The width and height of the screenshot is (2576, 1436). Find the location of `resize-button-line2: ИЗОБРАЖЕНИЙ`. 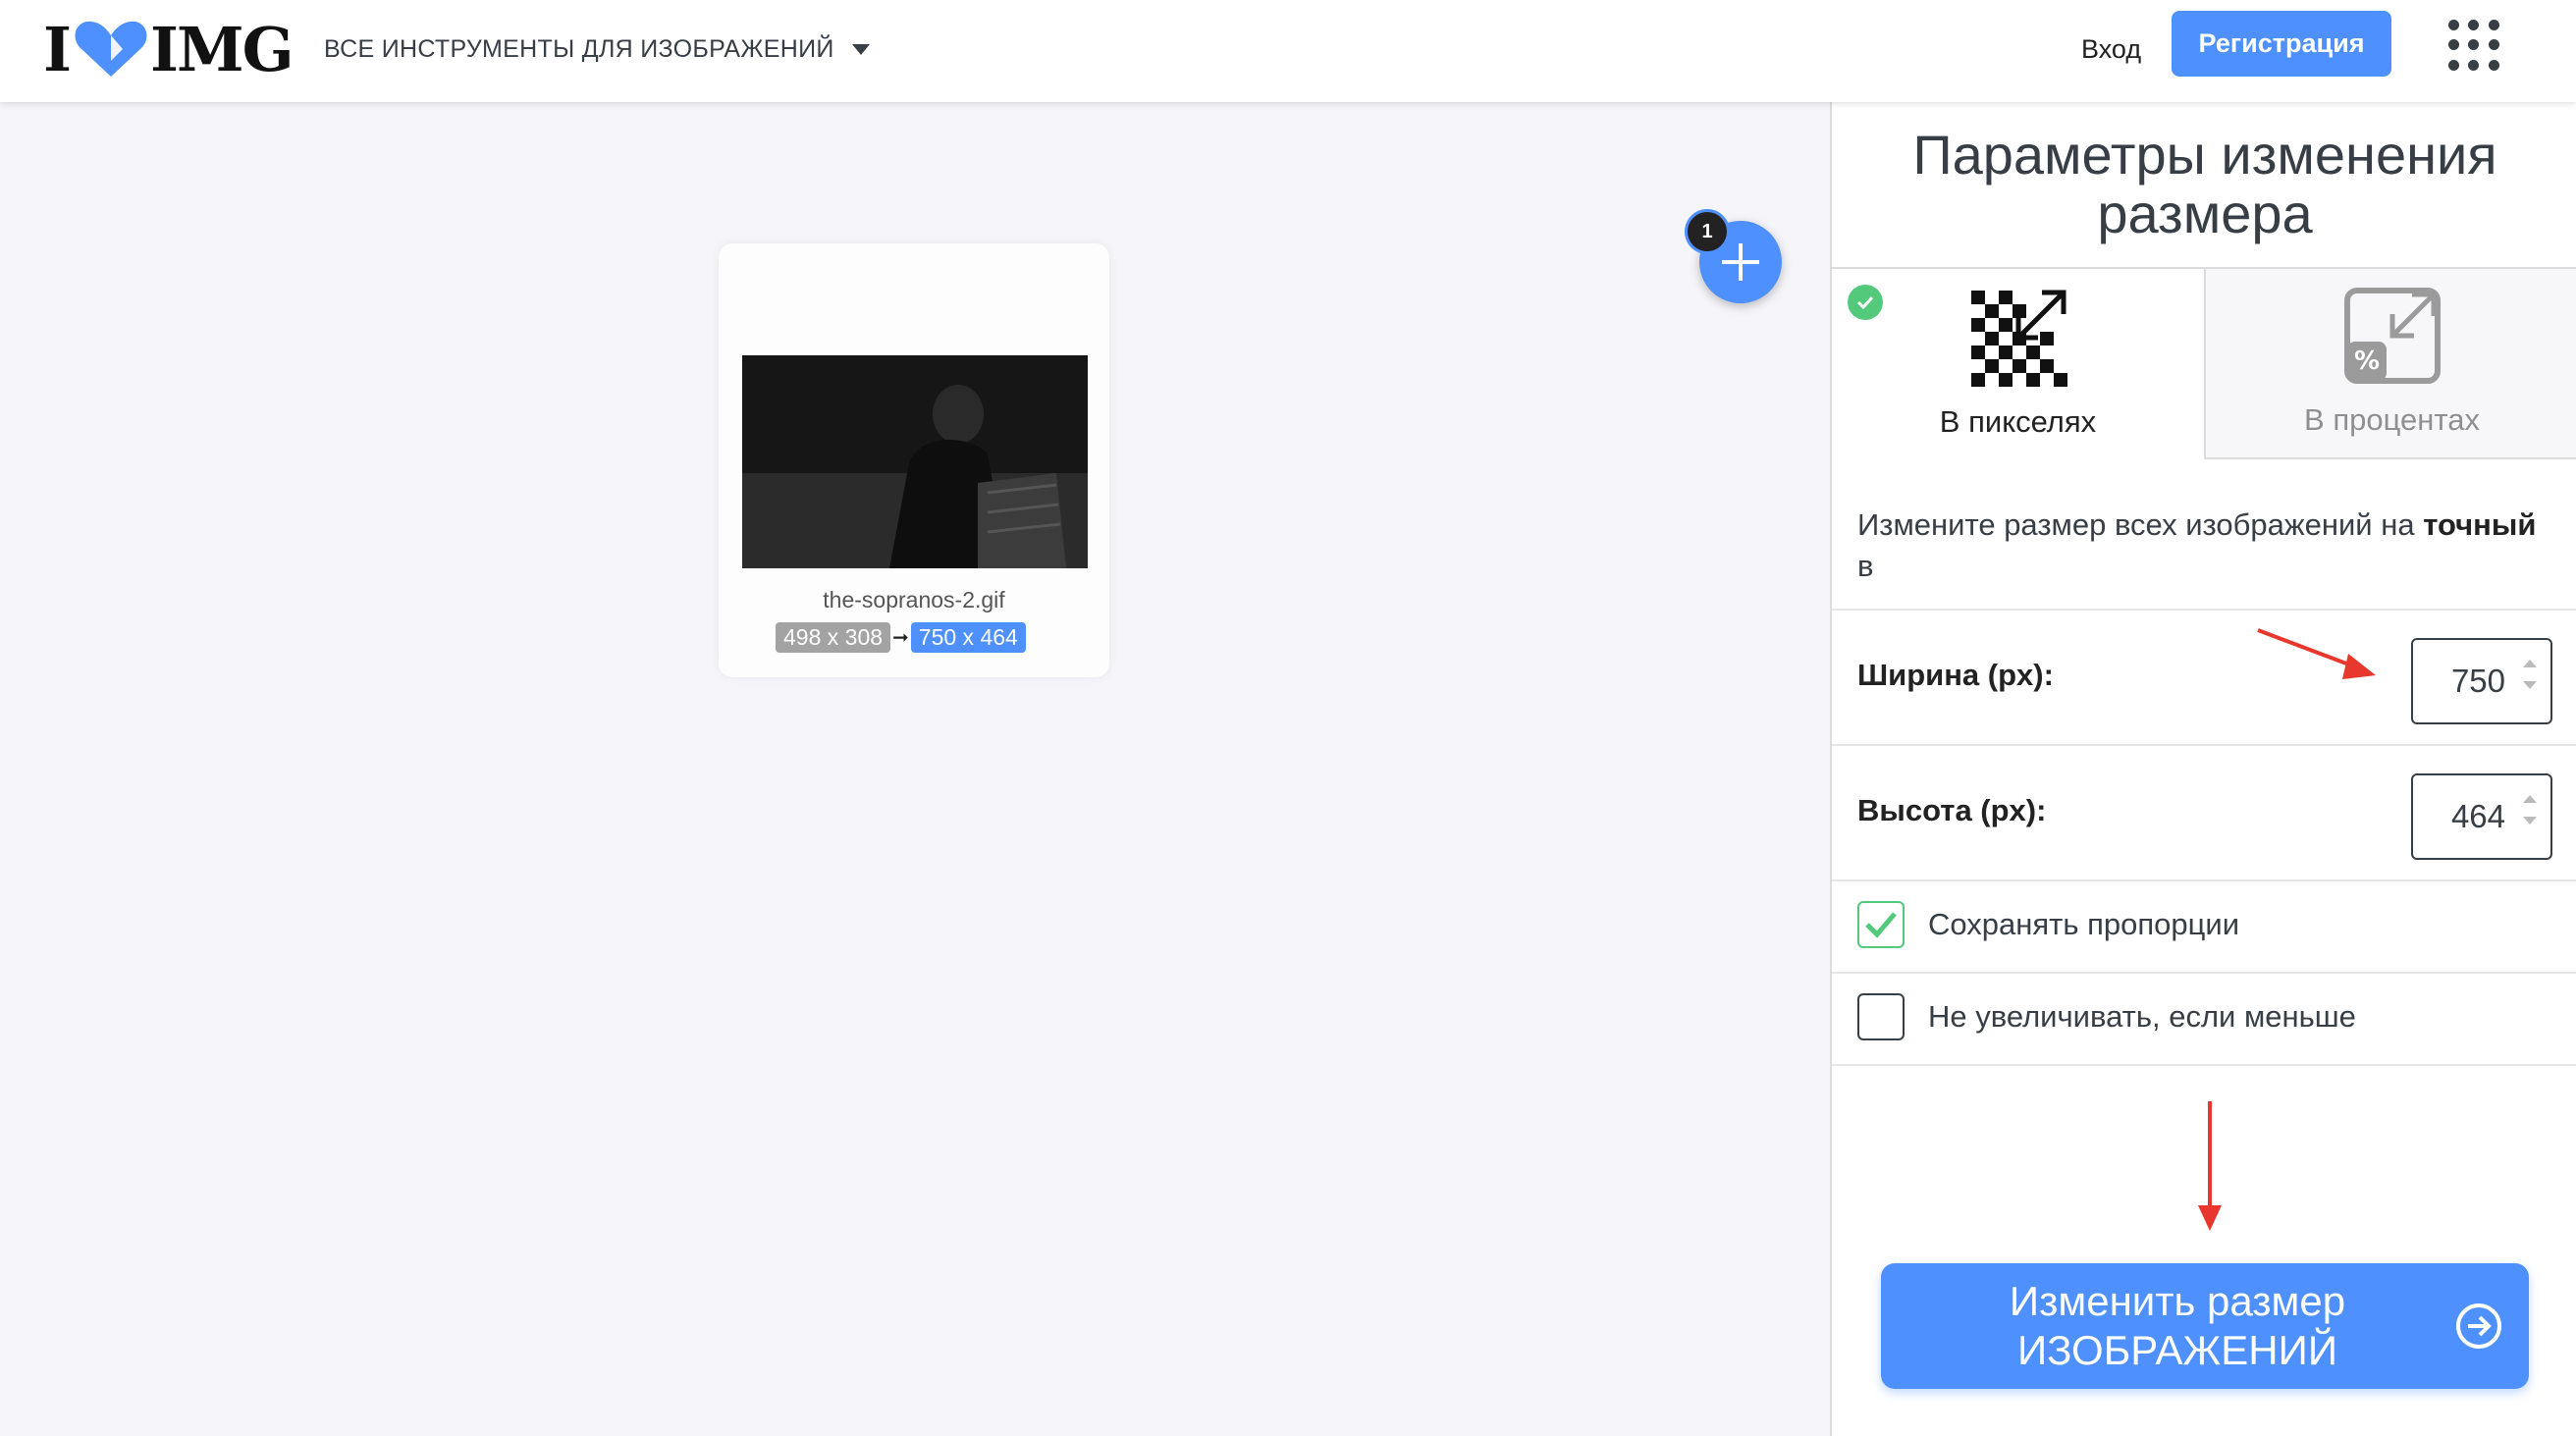

resize-button-line2: ИЗОБРАЖЕНИЙ is located at coordinates (2177, 1350).